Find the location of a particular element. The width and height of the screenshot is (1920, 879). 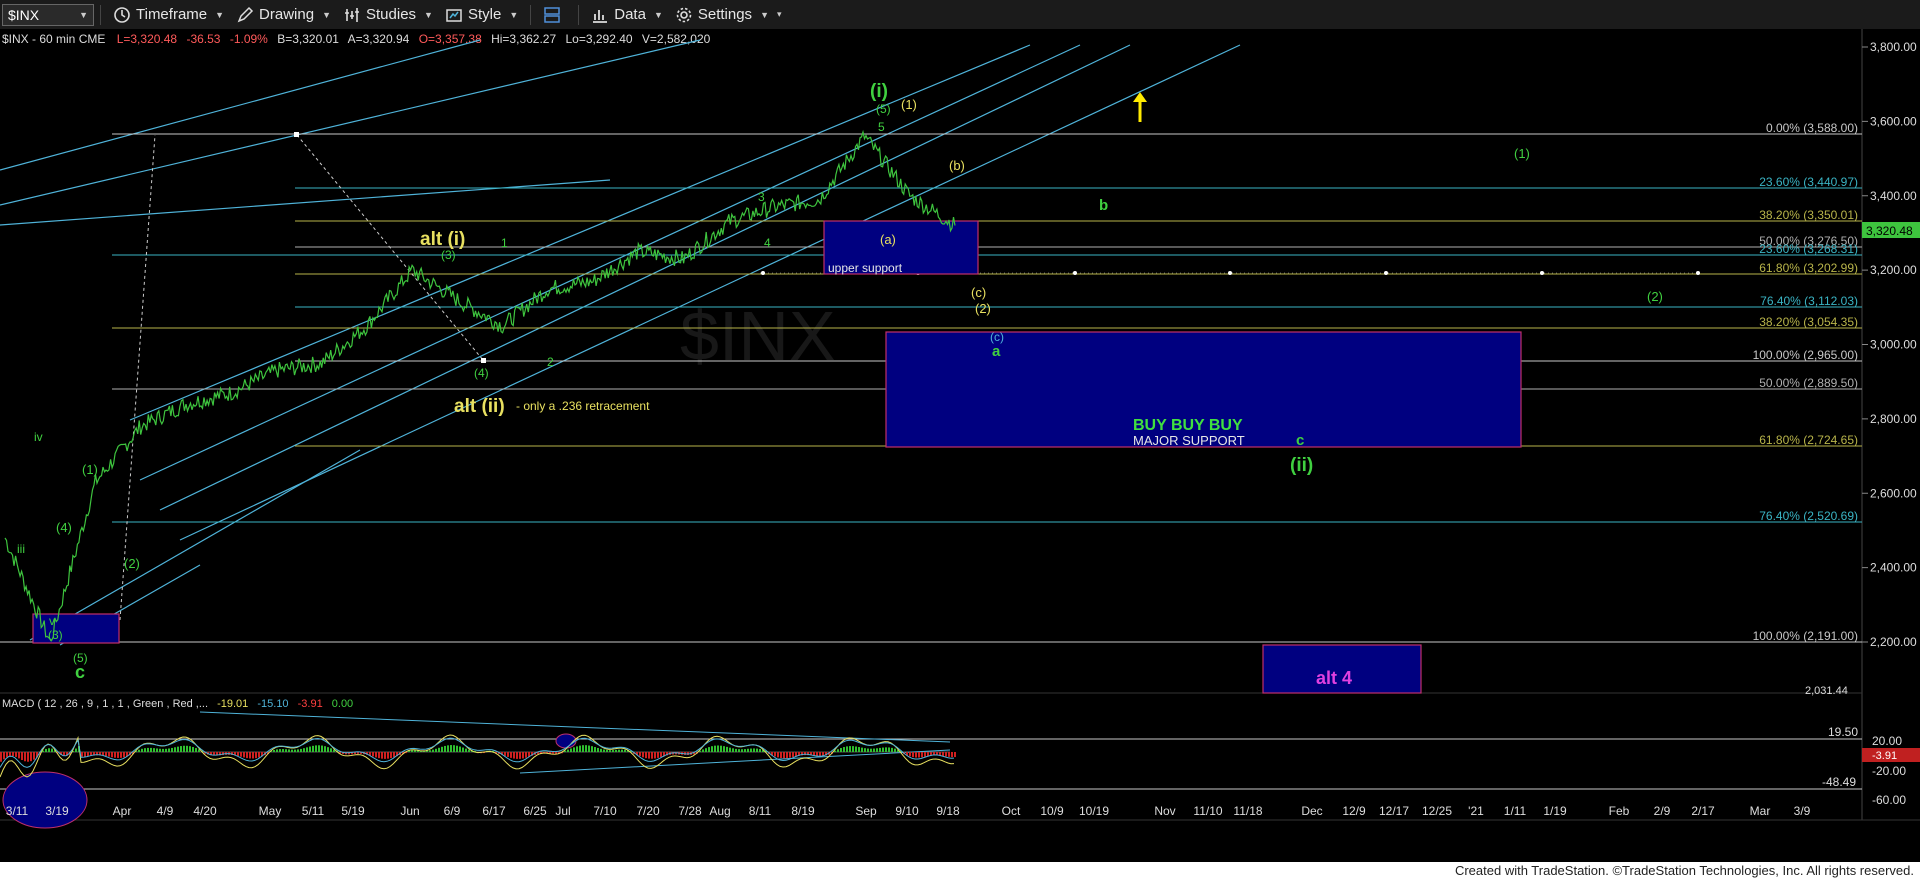

separator is located at coordinates (531, 14).